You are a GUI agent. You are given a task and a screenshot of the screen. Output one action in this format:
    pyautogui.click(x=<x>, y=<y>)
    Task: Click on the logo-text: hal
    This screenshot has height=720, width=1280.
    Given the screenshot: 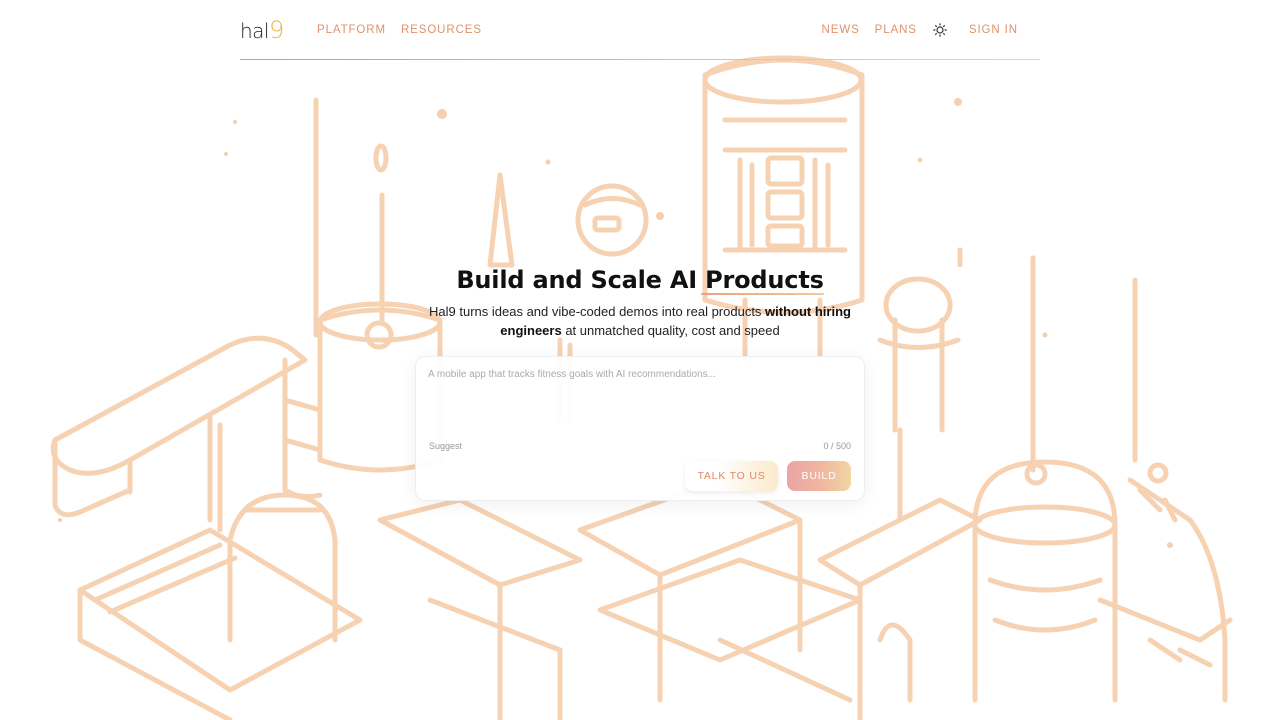 What is the action you would take?
    pyautogui.click(x=255, y=31)
    